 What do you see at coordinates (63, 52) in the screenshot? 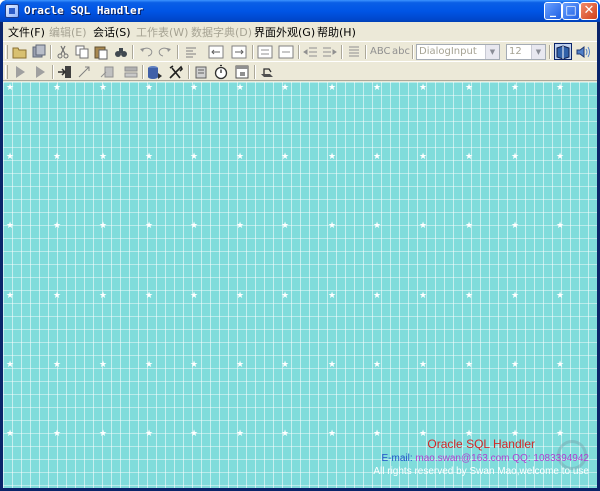
I see `cut-icon` at bounding box center [63, 52].